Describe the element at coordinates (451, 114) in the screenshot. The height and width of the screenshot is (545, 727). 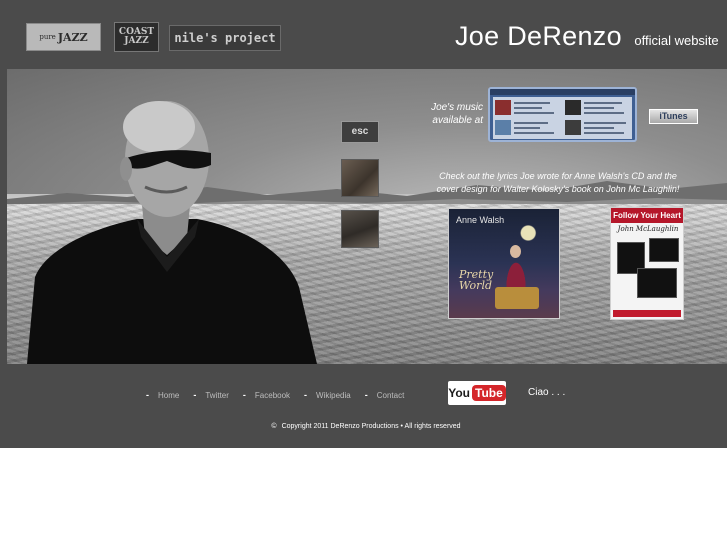
I see `music-available-label: Joe's music available at` at that location.